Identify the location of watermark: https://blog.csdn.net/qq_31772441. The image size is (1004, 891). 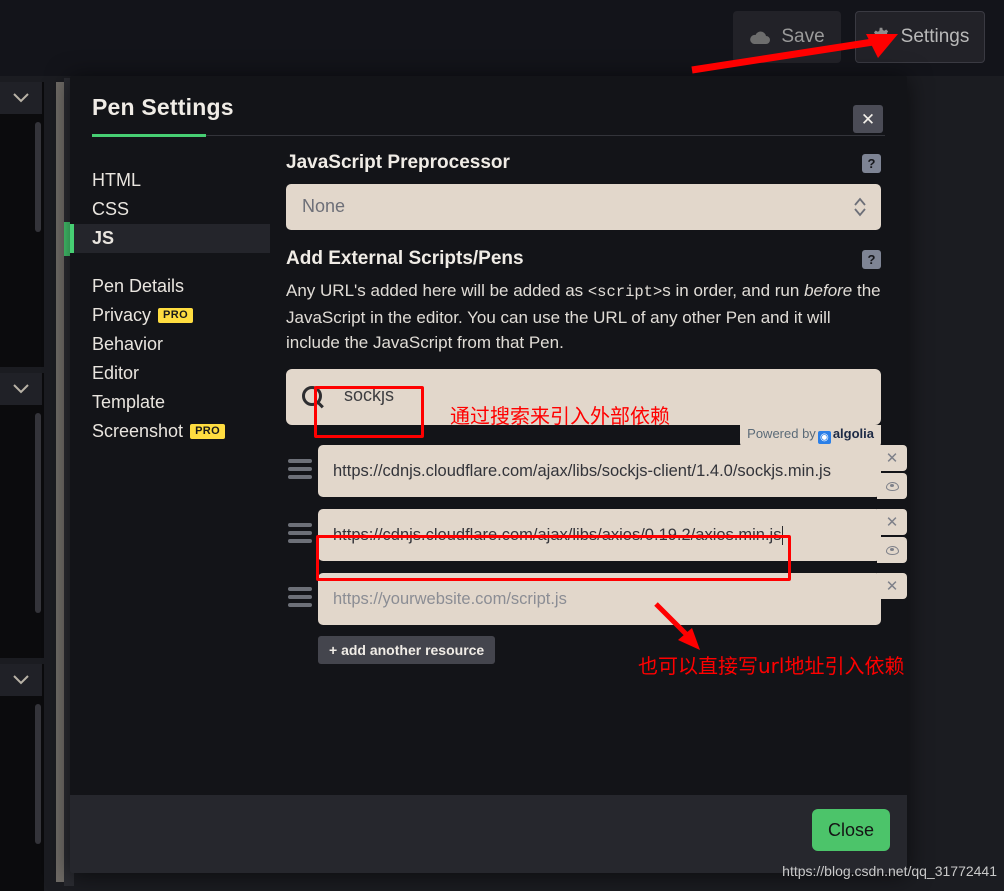
(889, 871).